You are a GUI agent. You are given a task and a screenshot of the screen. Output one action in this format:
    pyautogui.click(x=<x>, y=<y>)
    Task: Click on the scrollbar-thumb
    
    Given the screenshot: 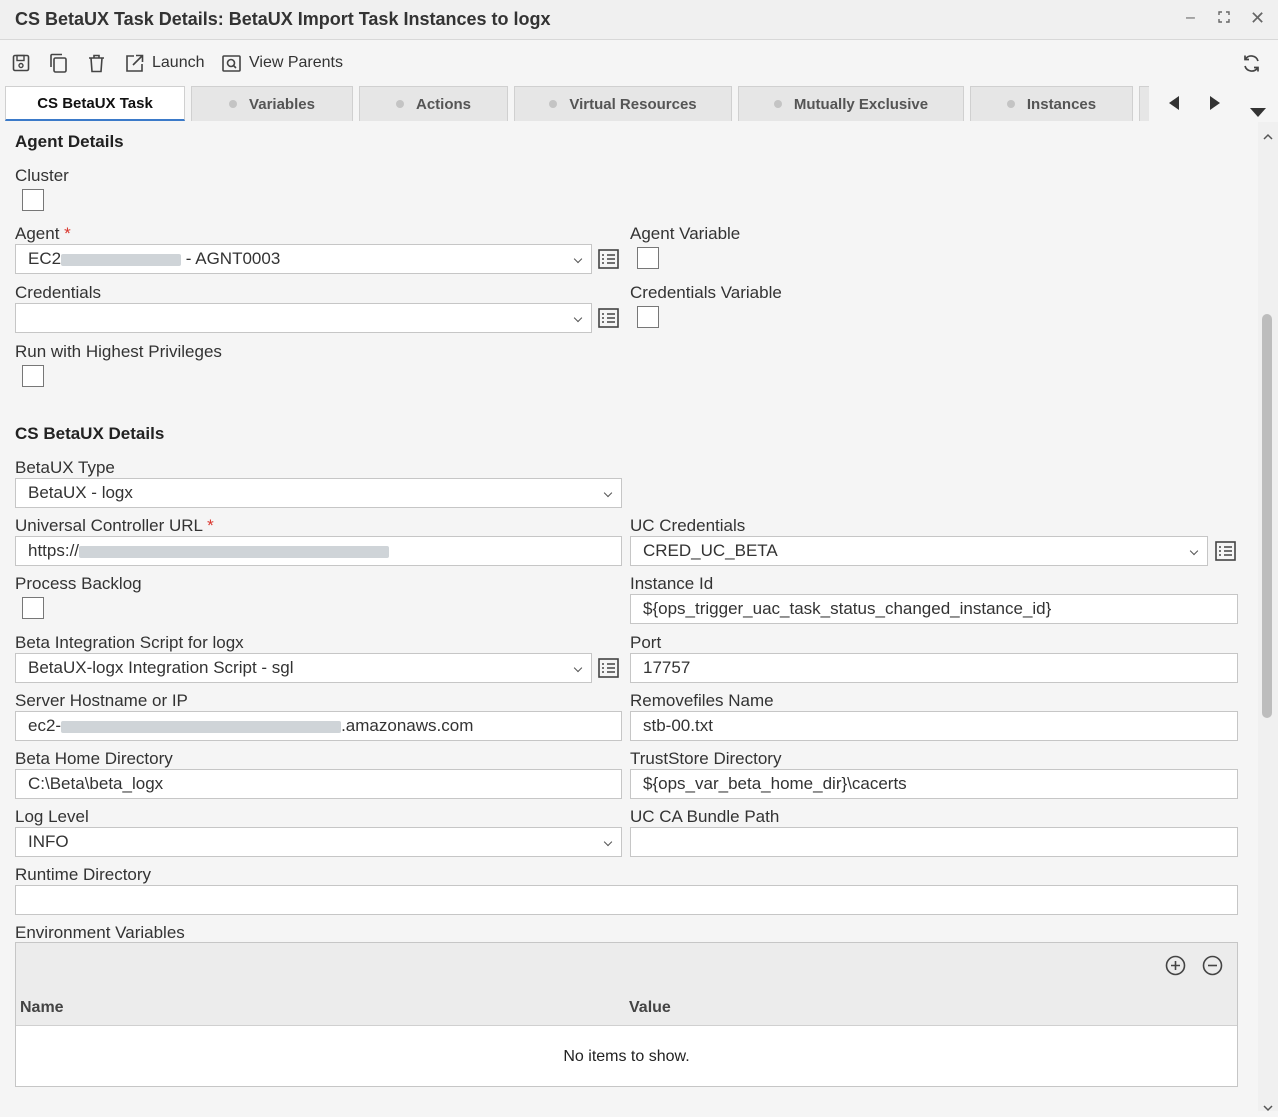 What is the action you would take?
    pyautogui.click(x=1267, y=516)
    